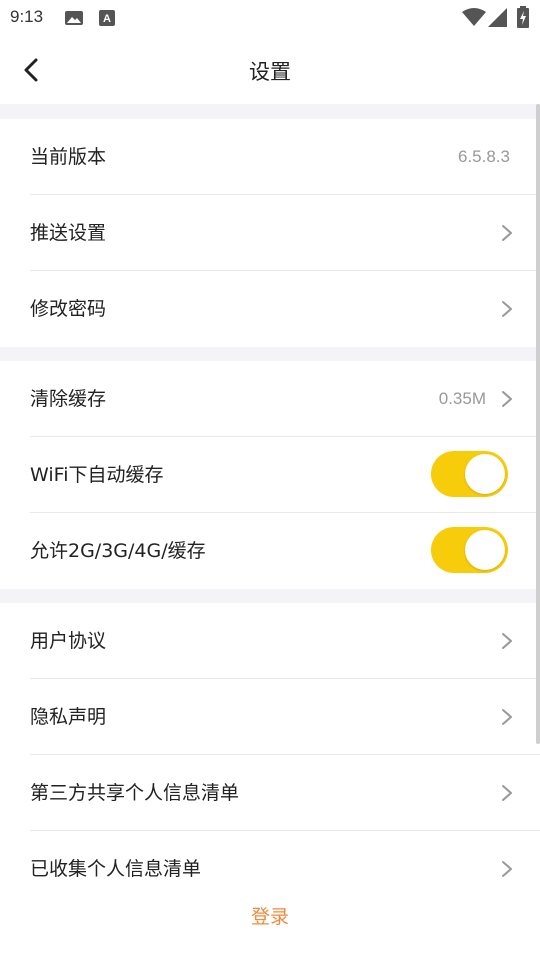 Image resolution: width=540 pixels, height=960 pixels. Describe the element at coordinates (68, 309) in the screenshot. I see `change-password-label: 修改密码` at that location.